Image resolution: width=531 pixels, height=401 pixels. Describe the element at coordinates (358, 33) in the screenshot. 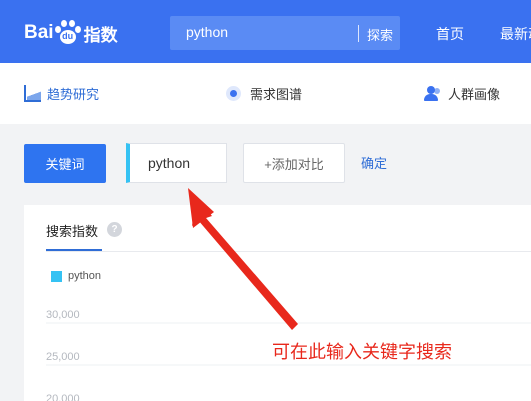

I see `search-divider` at that location.